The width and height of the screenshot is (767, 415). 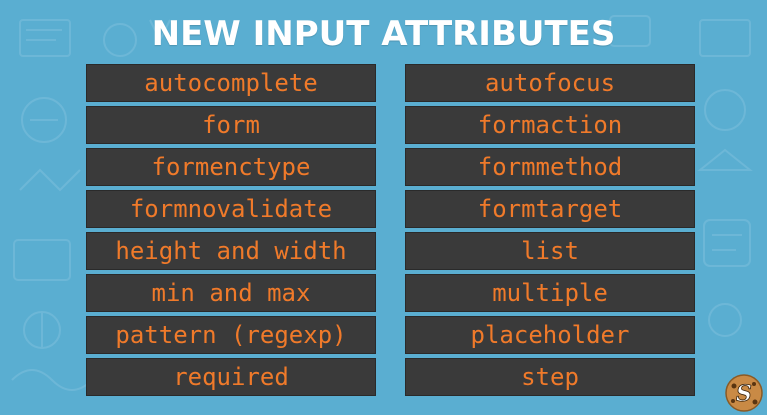 What do you see at coordinates (231, 293) in the screenshot?
I see `attribute-min-and-max: min and max` at bounding box center [231, 293].